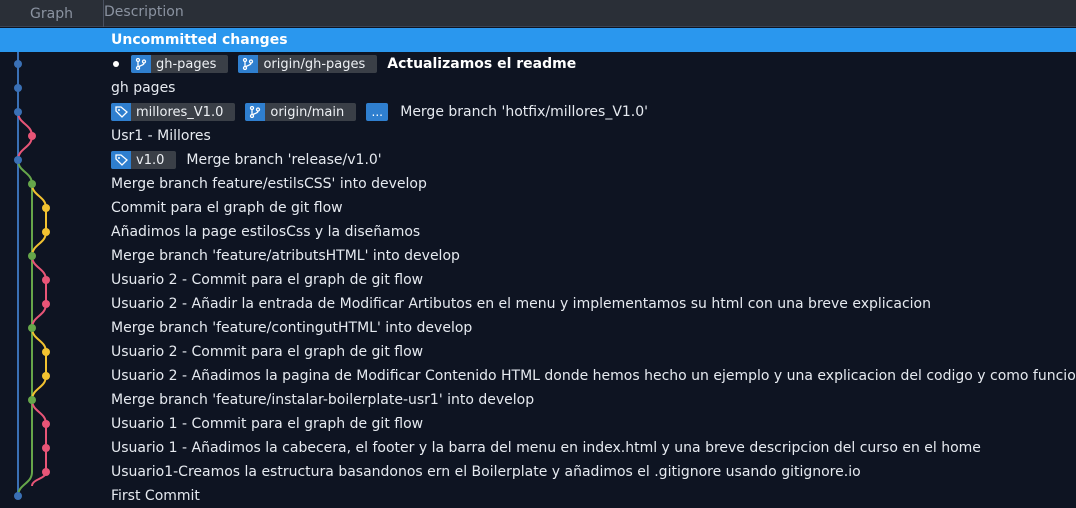 The width and height of the screenshot is (1076, 508). Describe the element at coordinates (482, 64) in the screenshot. I see `commit-message: Actualizamos el readme` at that location.